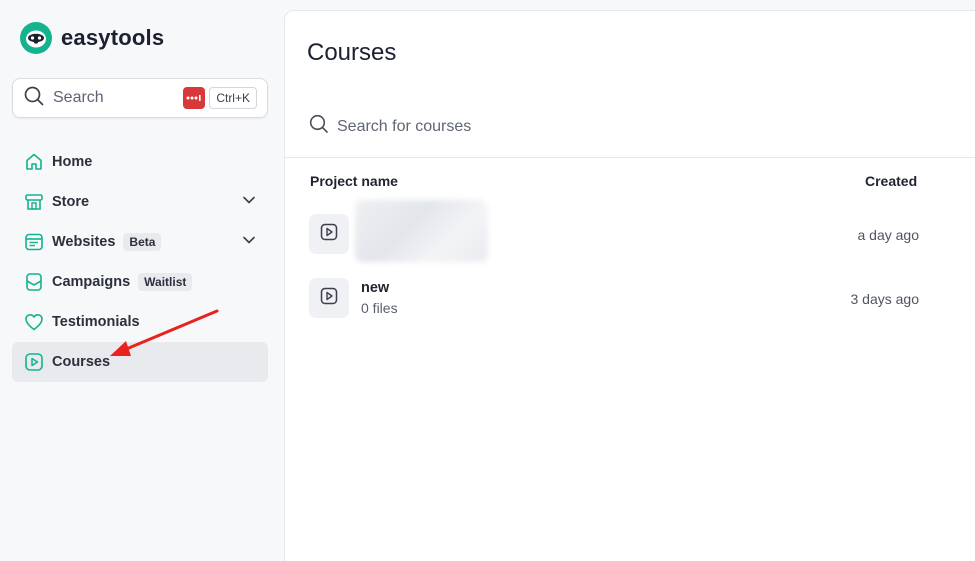 Image resolution: width=975 pixels, height=561 pixels. Describe the element at coordinates (140, 362) in the screenshot. I see `sidebar-item-courses: Courses` at that location.